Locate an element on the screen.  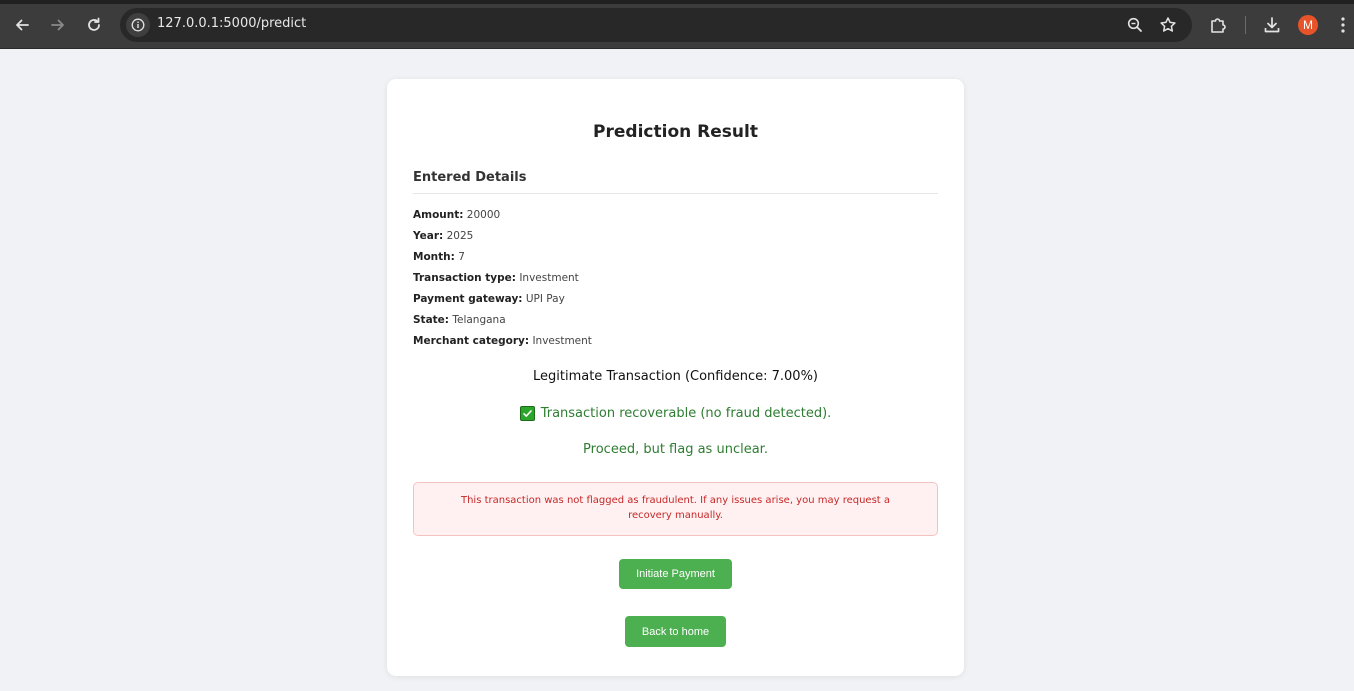
arrow-left-icon is located at coordinates (22, 25).